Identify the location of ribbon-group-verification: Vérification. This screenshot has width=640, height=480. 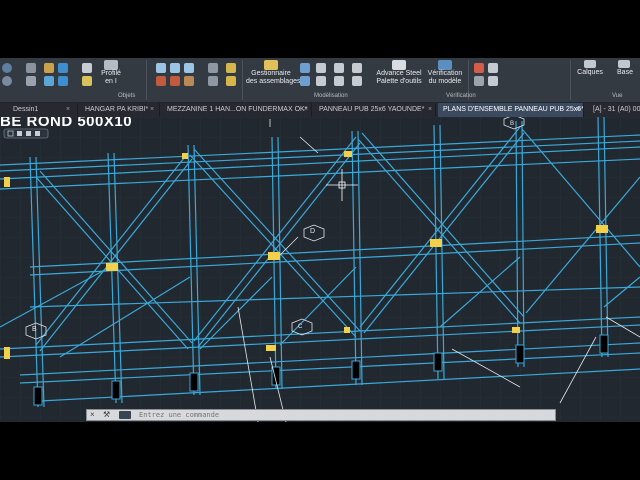
(461, 96).